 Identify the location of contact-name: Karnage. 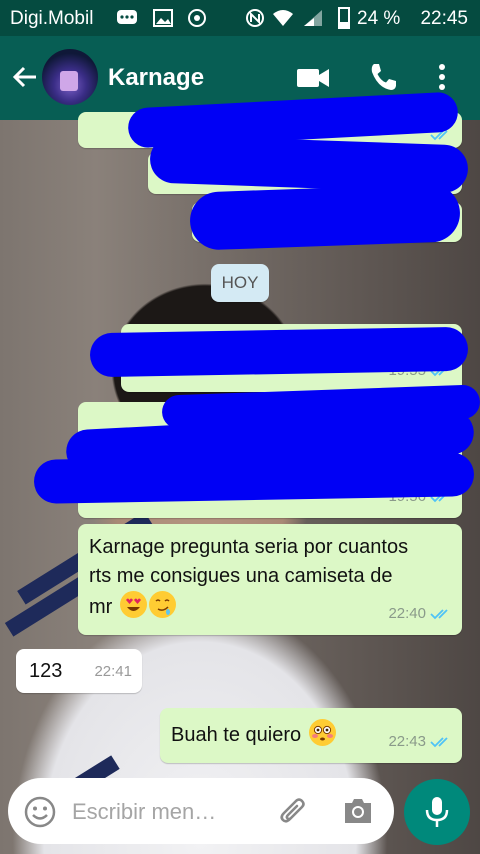
(156, 78).